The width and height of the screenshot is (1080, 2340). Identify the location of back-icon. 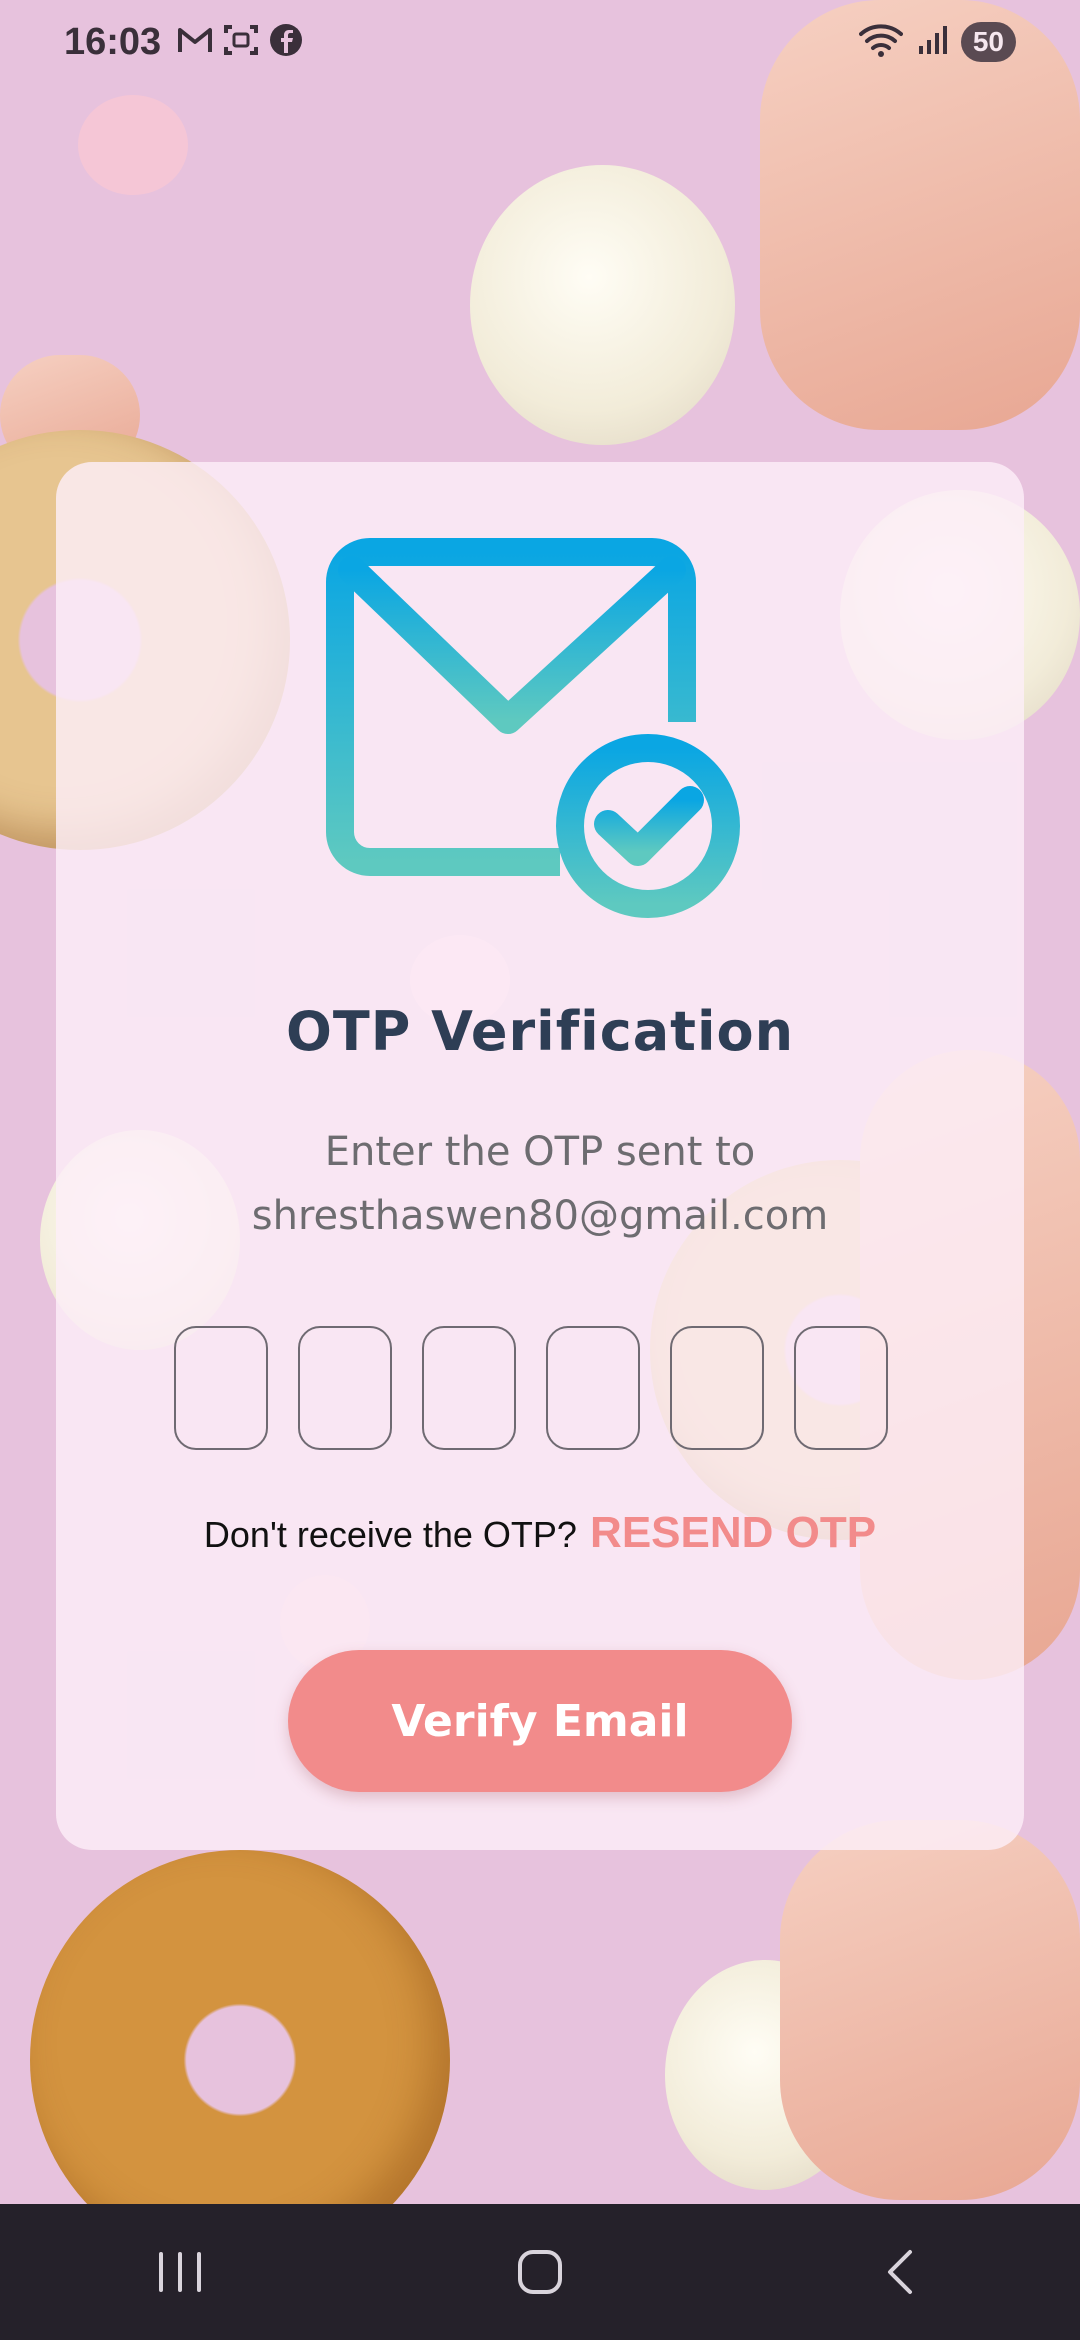
(900, 2272).